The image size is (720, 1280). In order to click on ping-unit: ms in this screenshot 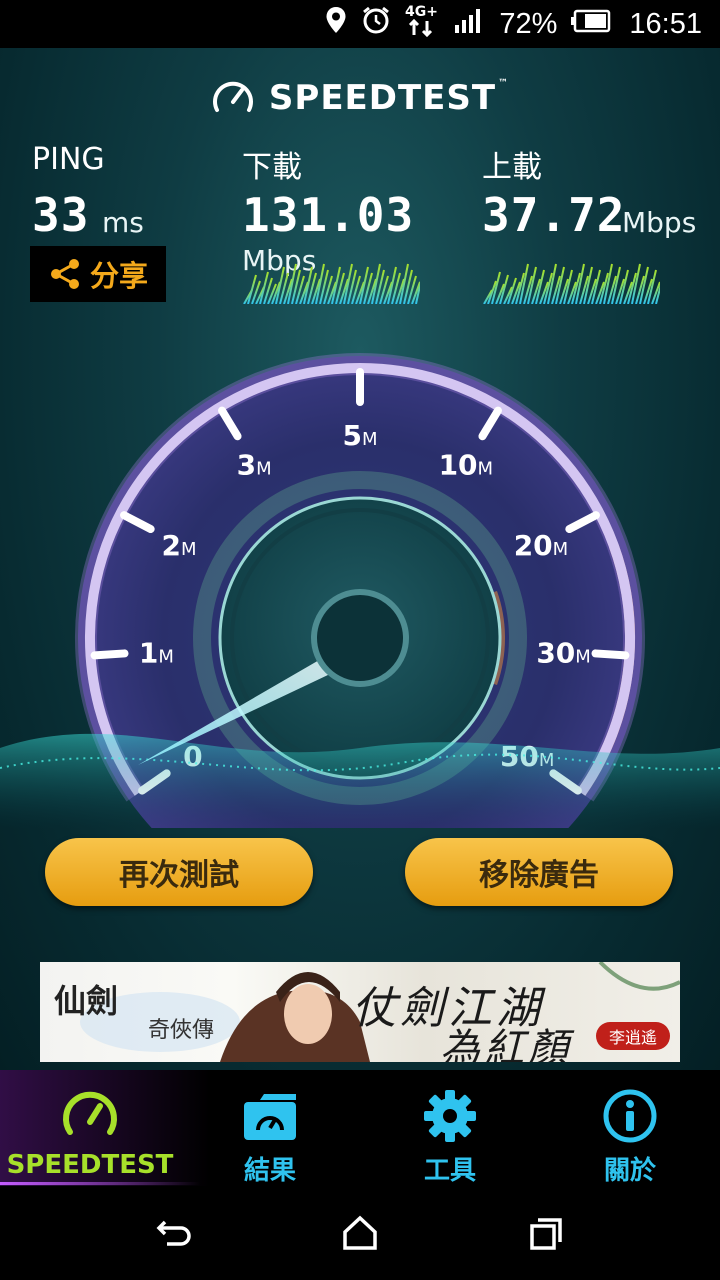, I will do `click(123, 222)`.